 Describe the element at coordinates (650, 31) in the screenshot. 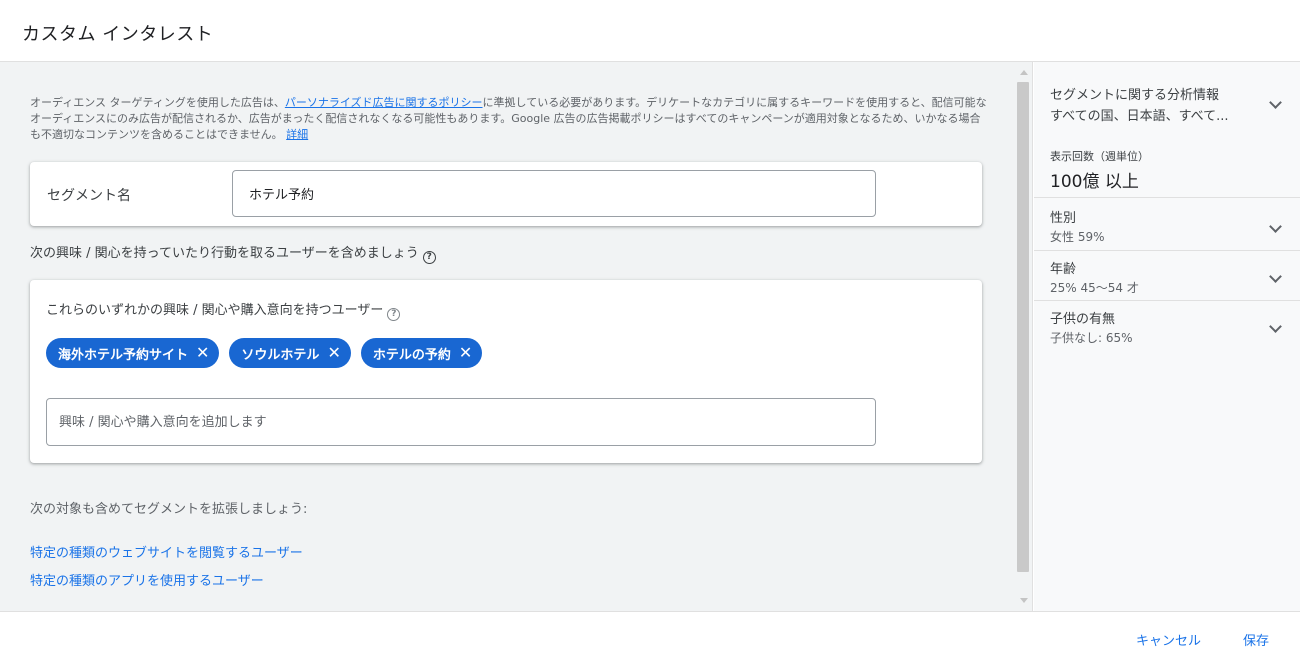

I see `dialog-header: カスタム インタレスト` at that location.